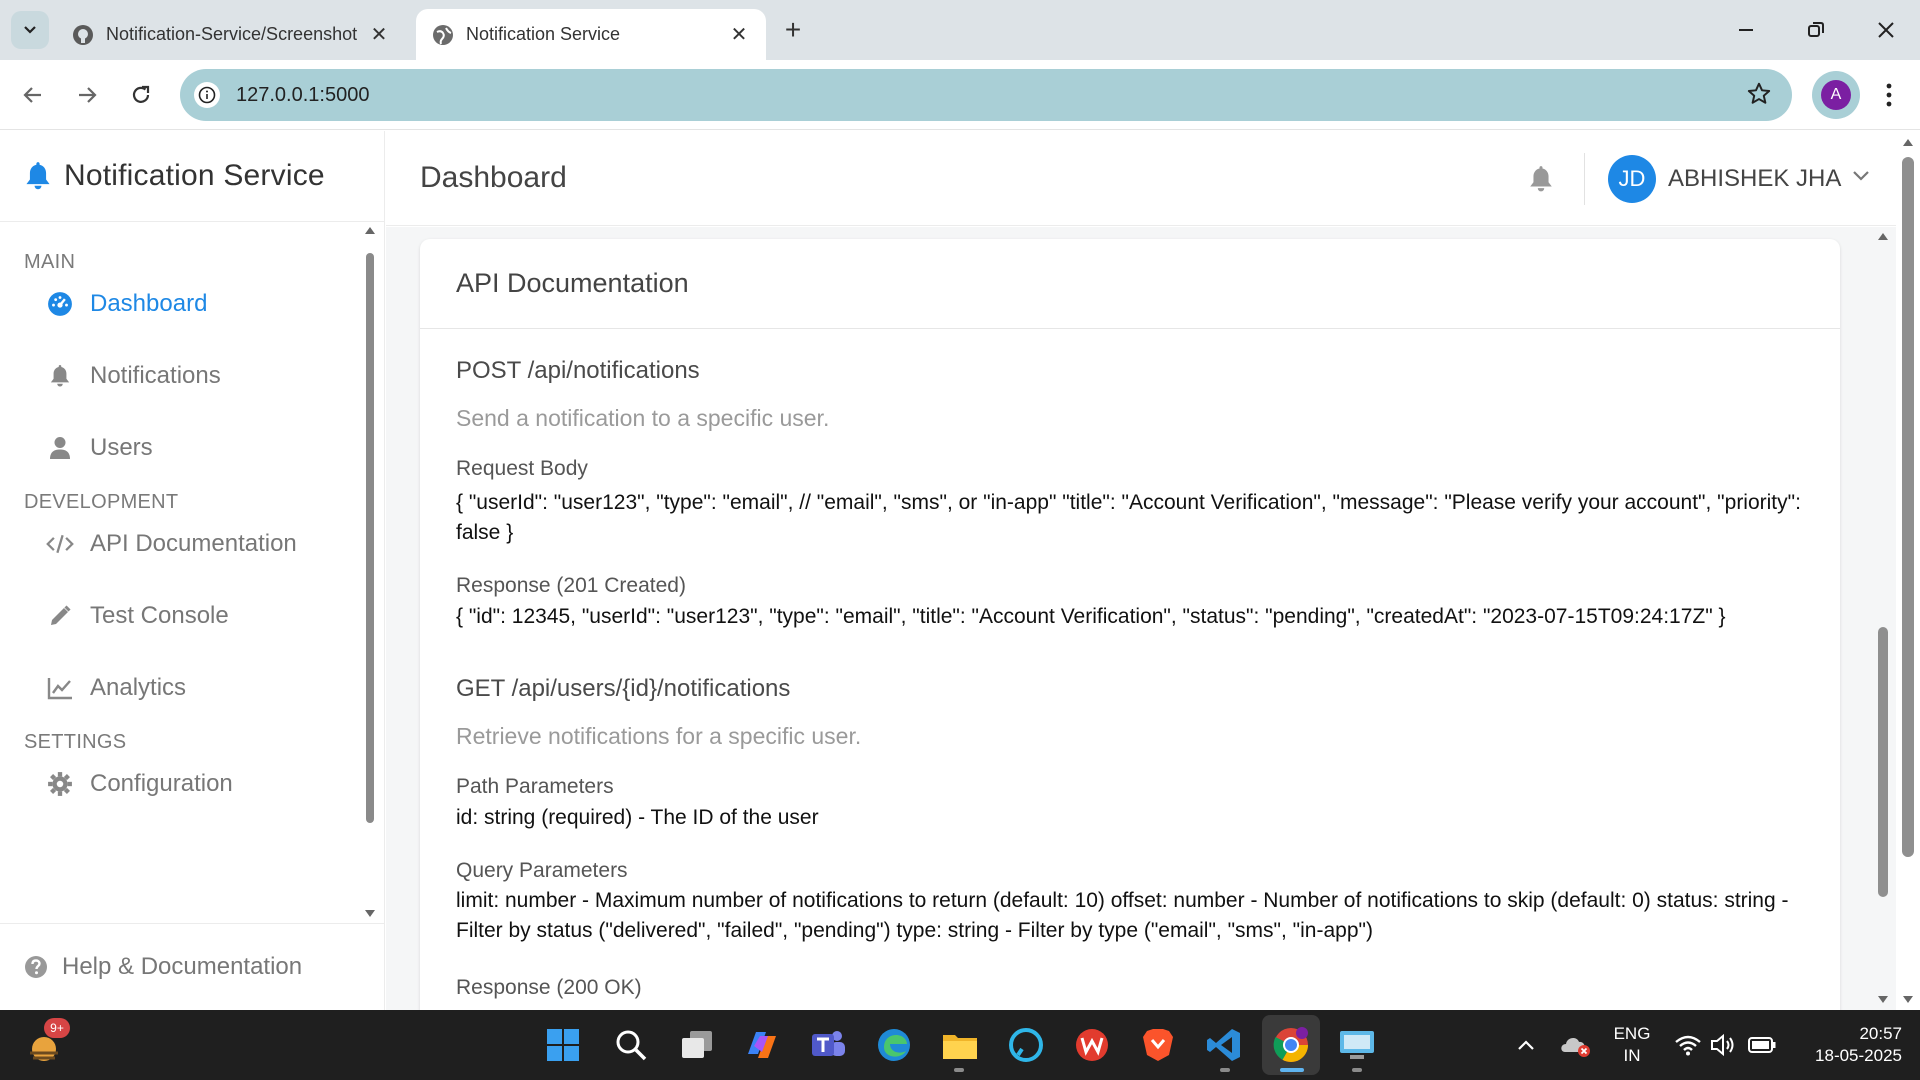 The image size is (1920, 1080). What do you see at coordinates (57, 1028) in the screenshot?
I see `notification-count-badge: 9+` at bounding box center [57, 1028].